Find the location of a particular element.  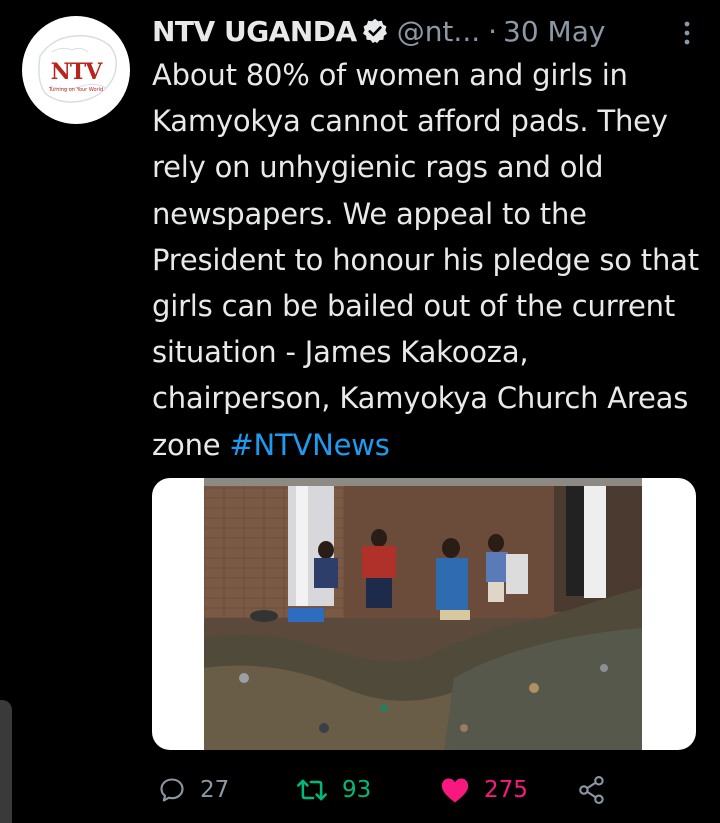

avatar: NTV Turning on Your World is located at coordinates (76, 70).